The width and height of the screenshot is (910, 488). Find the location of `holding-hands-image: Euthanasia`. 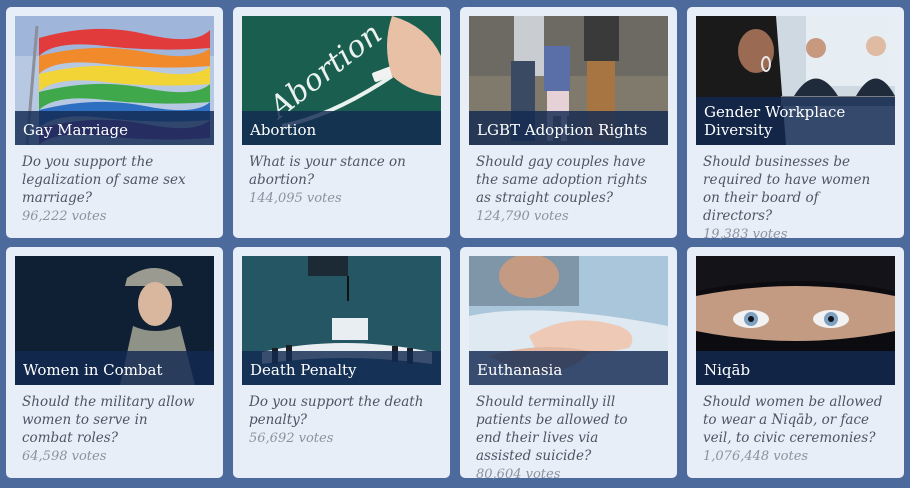

holding-hands-image: Euthanasia is located at coordinates (568, 320).